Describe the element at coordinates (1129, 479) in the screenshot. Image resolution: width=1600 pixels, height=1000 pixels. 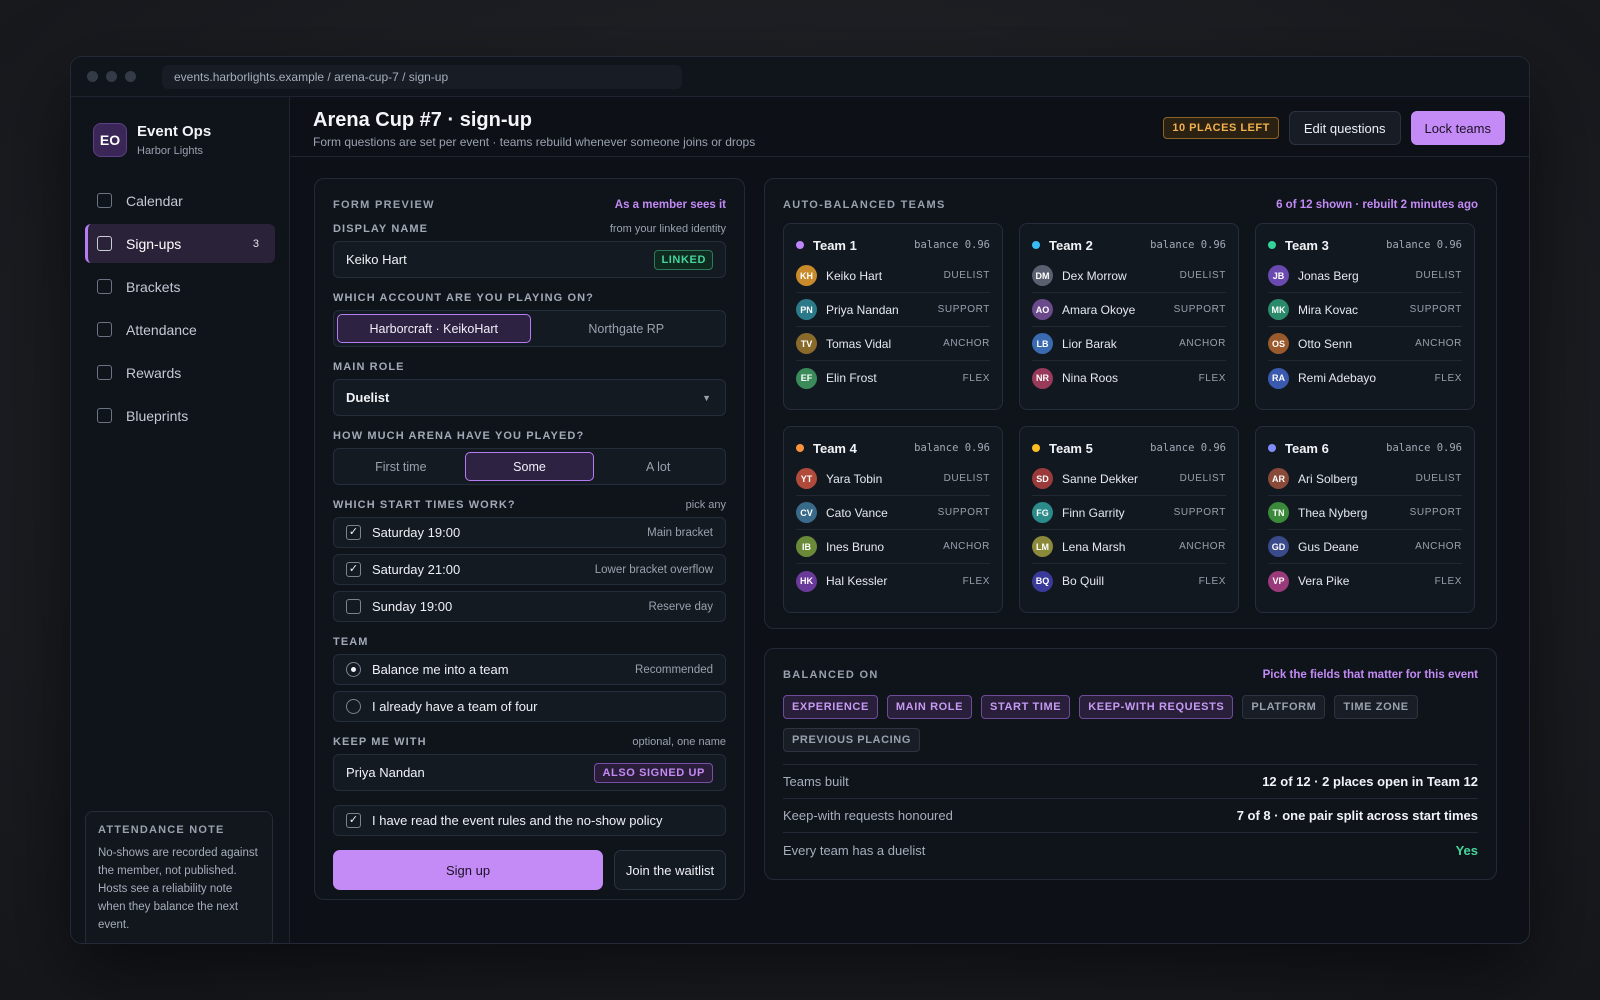
I see `team-member: SD Sanne Dekker DUELIST` at that location.